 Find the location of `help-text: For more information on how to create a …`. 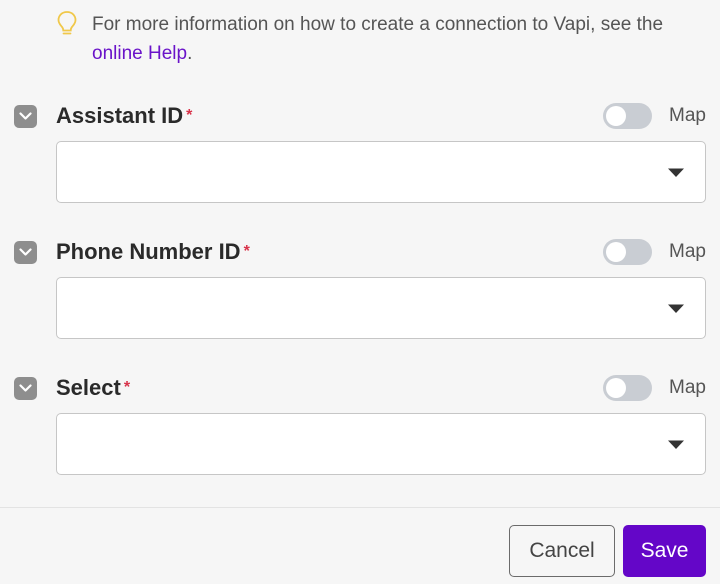

help-text: For more information on how to create a … is located at coordinates (399, 39).